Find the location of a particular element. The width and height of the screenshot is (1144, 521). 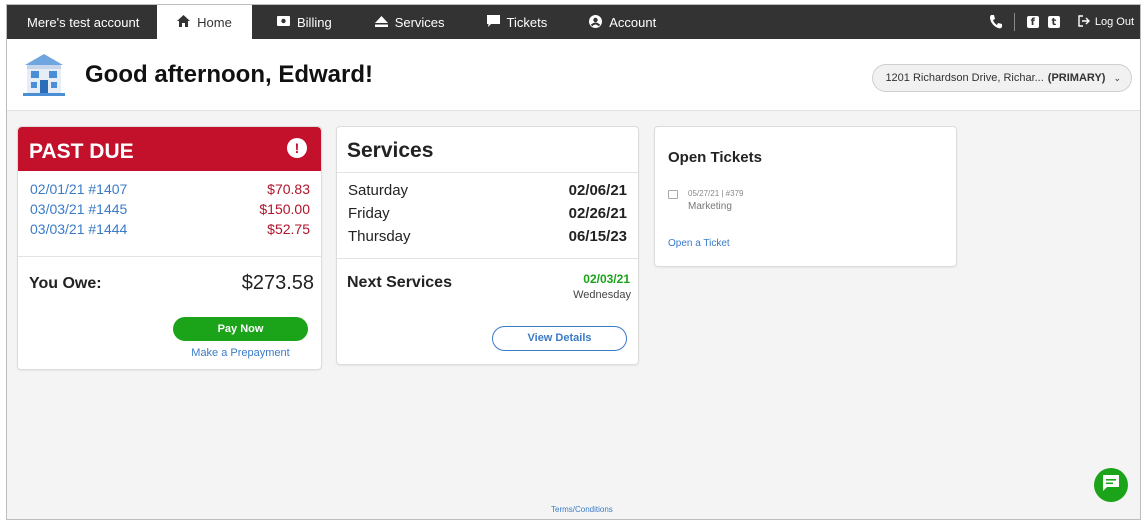

service-date: 02/06/21 is located at coordinates (597, 190).